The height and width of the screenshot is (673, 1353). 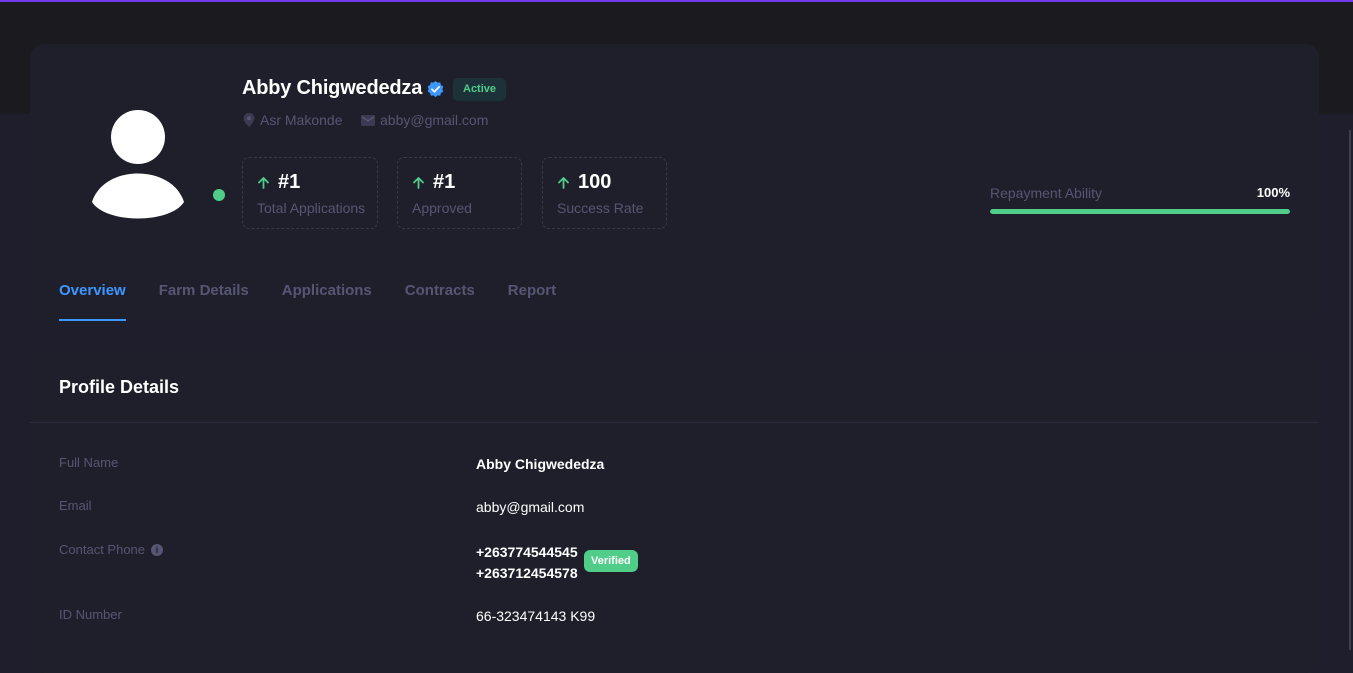 What do you see at coordinates (440, 301) in the screenshot?
I see `tab-contracts: Contracts` at bounding box center [440, 301].